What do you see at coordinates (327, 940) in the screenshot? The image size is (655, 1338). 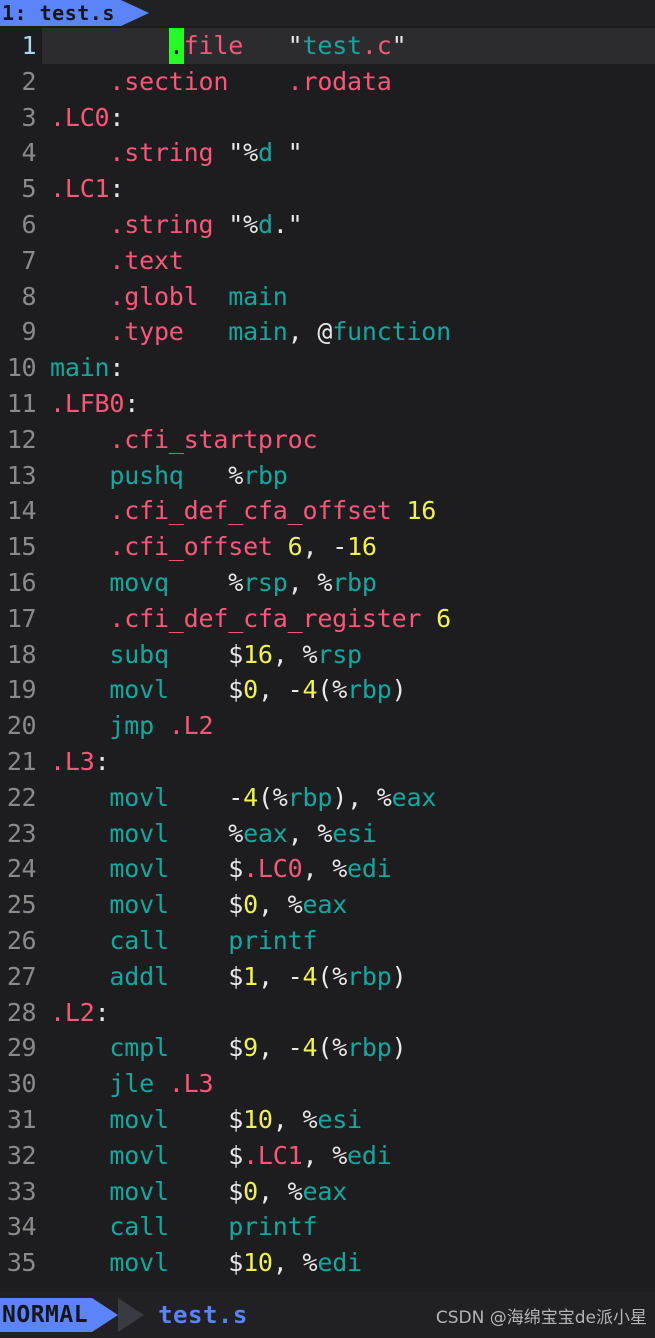 I see `code-line: 26 call printf` at bounding box center [327, 940].